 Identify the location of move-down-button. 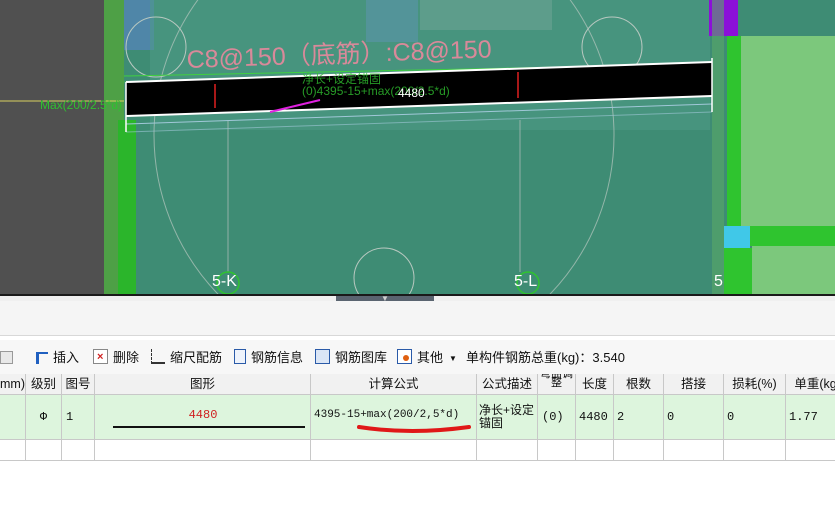
(9, 358).